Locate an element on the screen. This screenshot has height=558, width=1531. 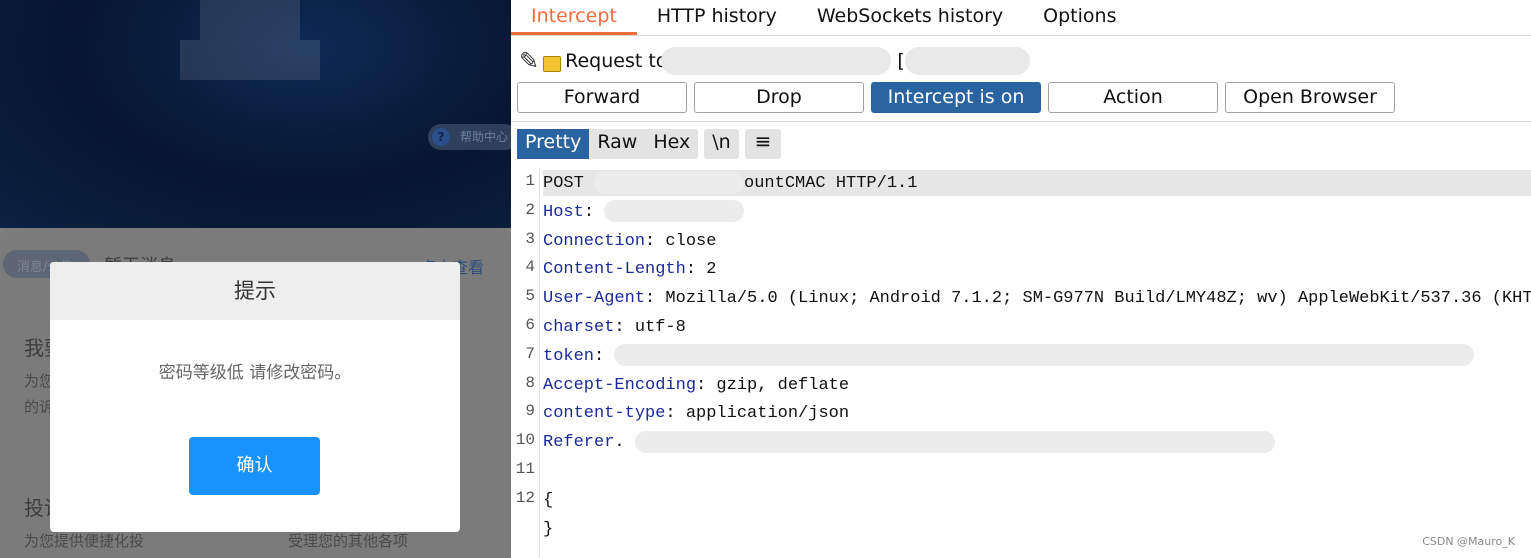
line-number: 6 is located at coordinates (530, 325).